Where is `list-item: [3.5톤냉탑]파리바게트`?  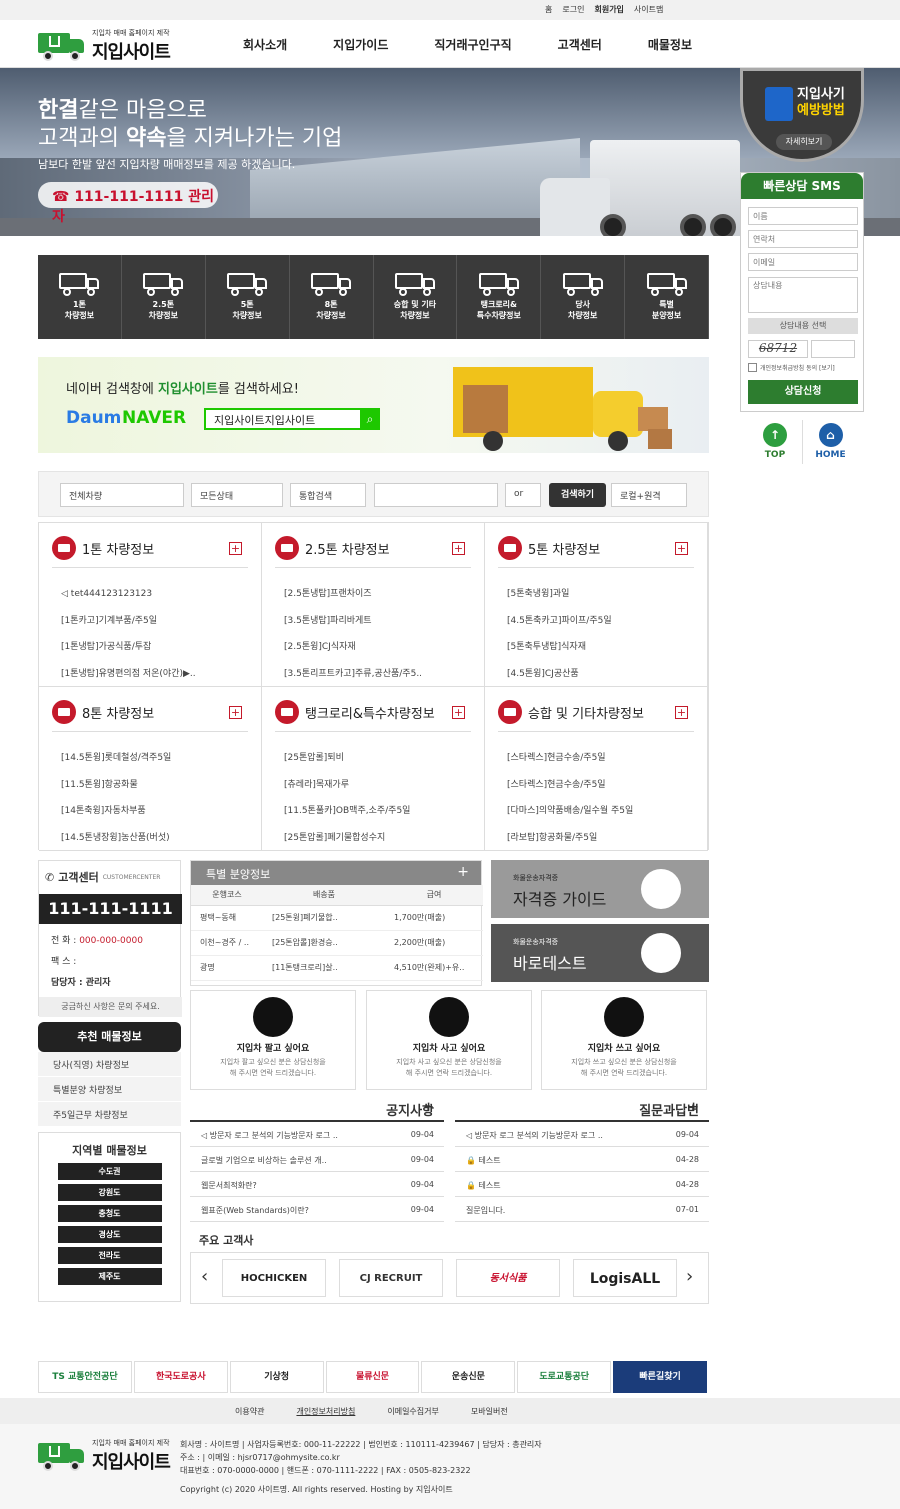 list-item: [3.5톤냉탑]파리바게트 is located at coordinates (379, 621).